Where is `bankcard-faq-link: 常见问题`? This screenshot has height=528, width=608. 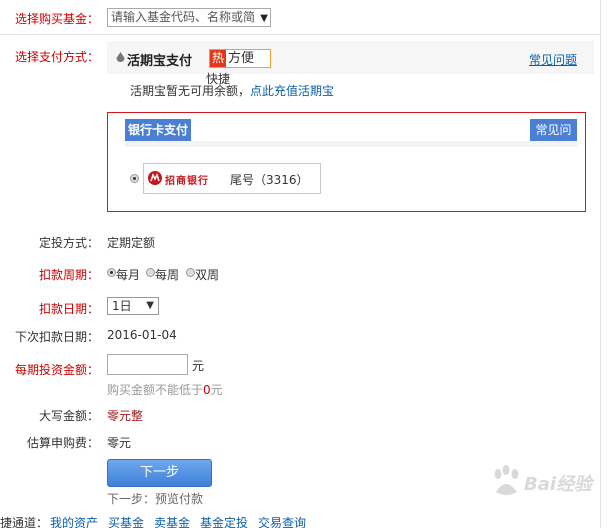 bankcard-faq-link: 常见问题 is located at coordinates (553, 139).